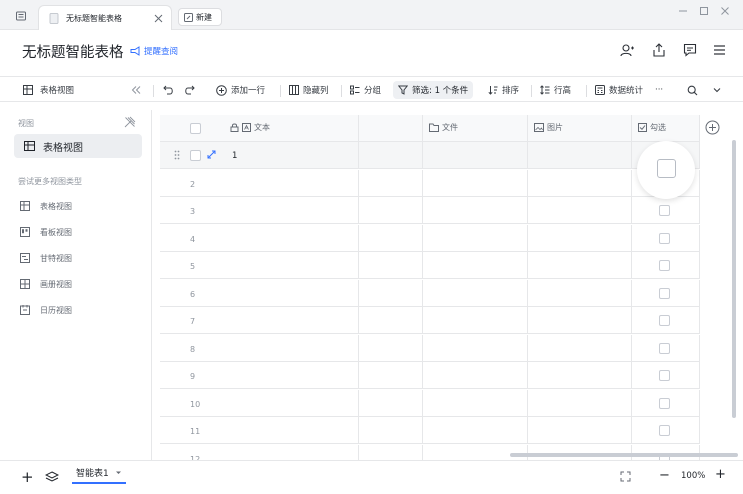  Describe the element at coordinates (195, 128) in the screenshot. I see `select-all-checkbox` at that location.